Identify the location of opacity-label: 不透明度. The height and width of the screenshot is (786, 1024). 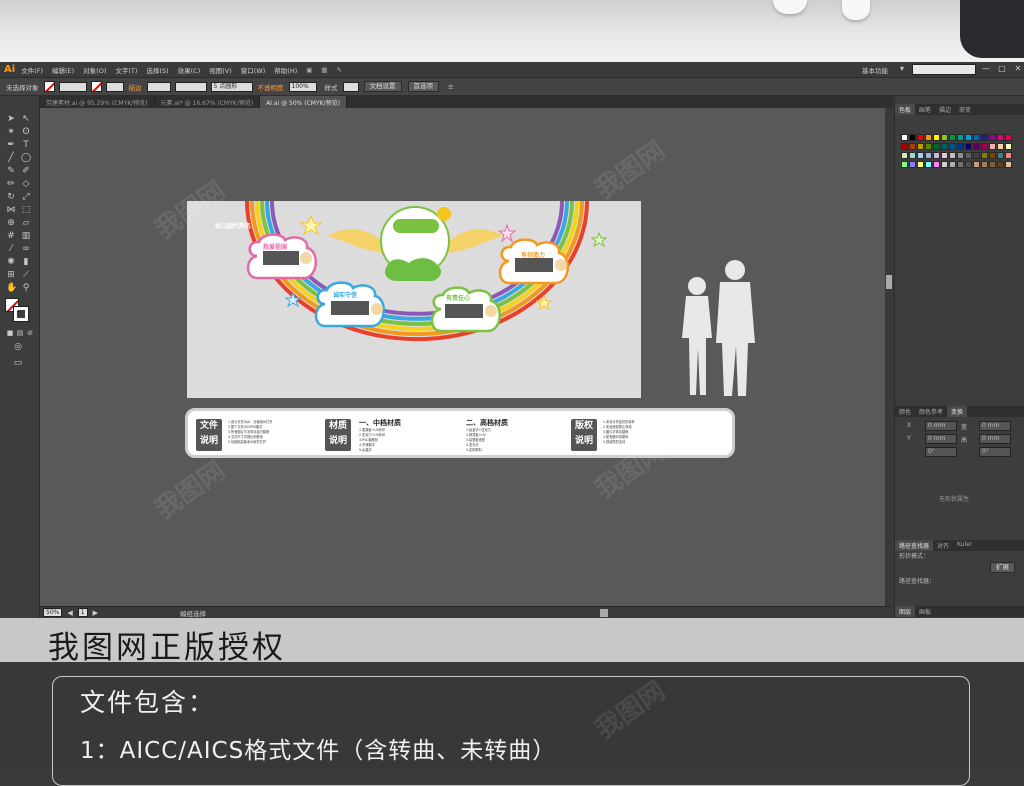
(271, 87).